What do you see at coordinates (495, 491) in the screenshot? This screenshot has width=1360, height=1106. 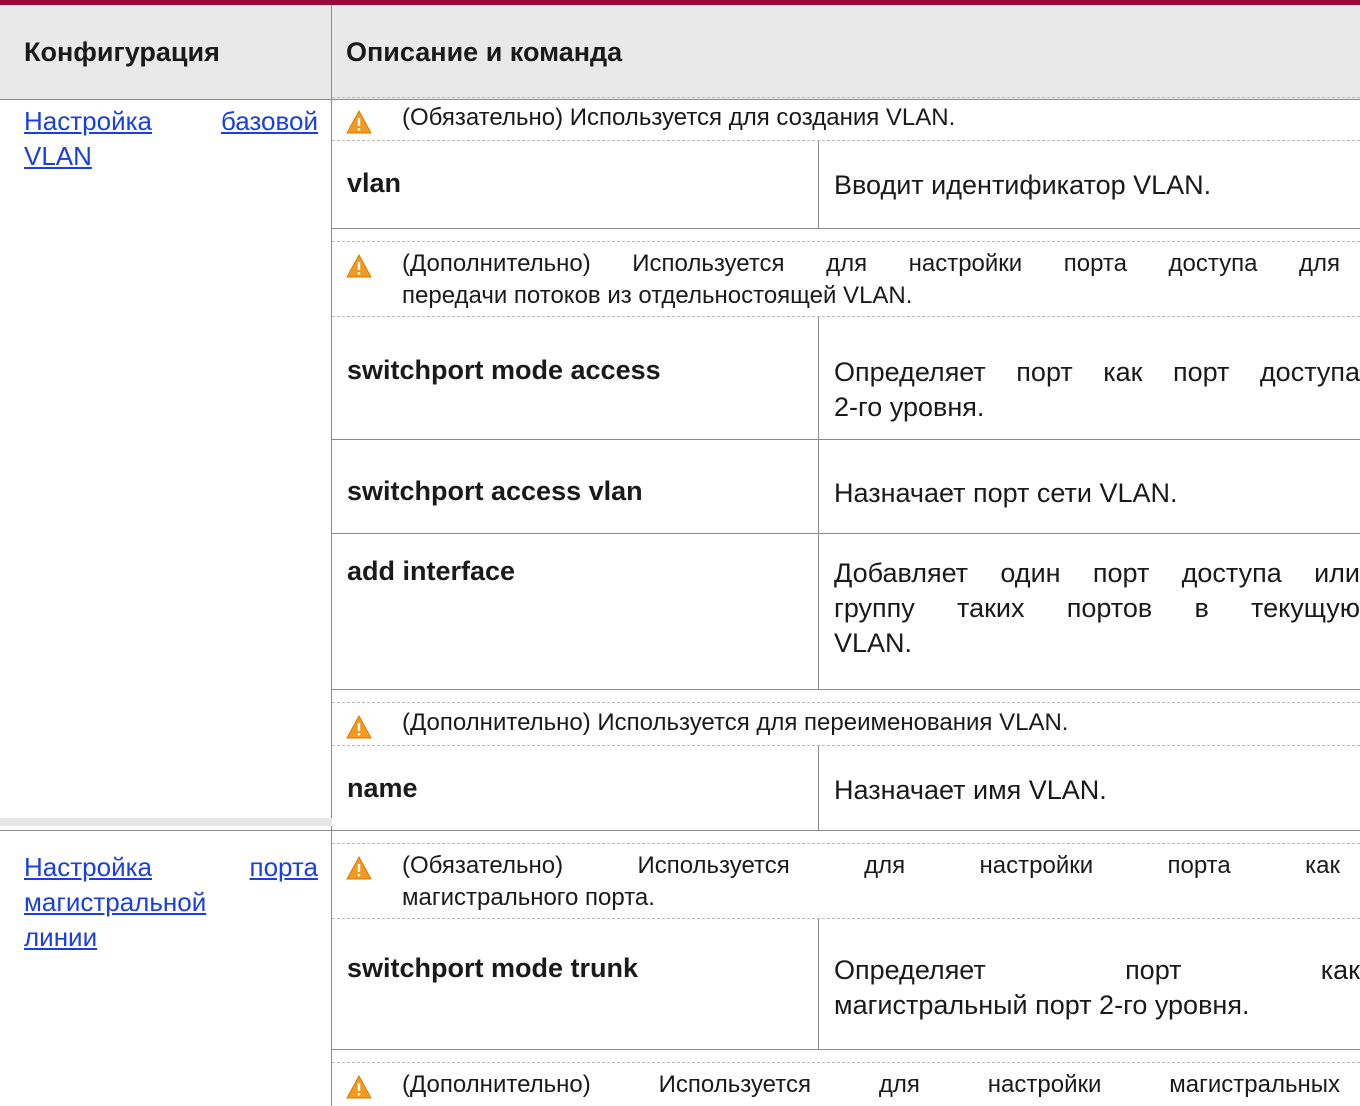 I see `command-name: switchport access vlan` at bounding box center [495, 491].